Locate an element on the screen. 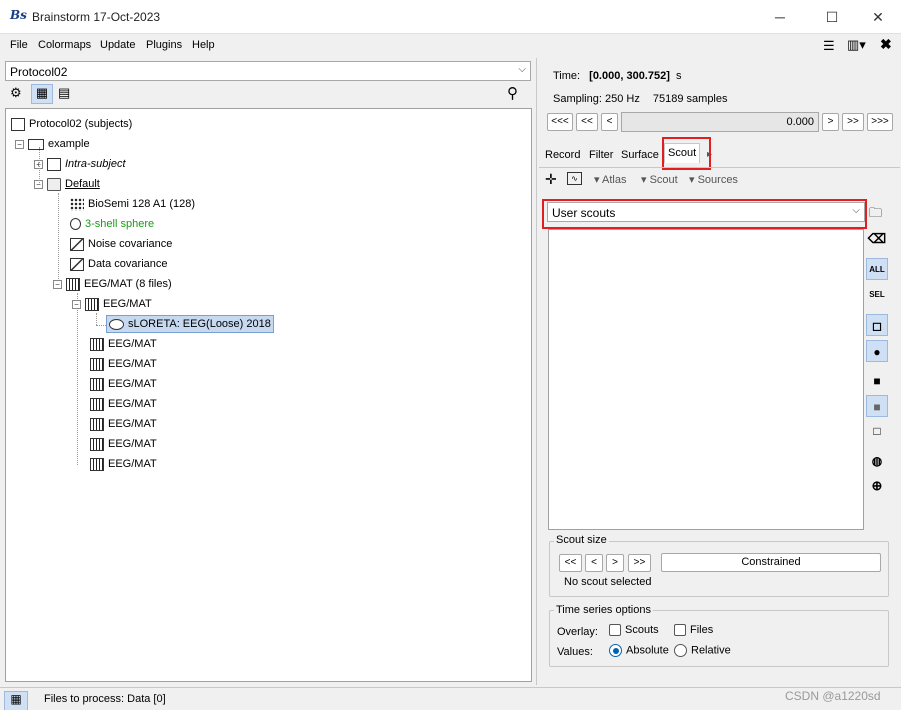 The width and height of the screenshot is (901, 710). timeseries-icon: ∿ is located at coordinates (574, 178).